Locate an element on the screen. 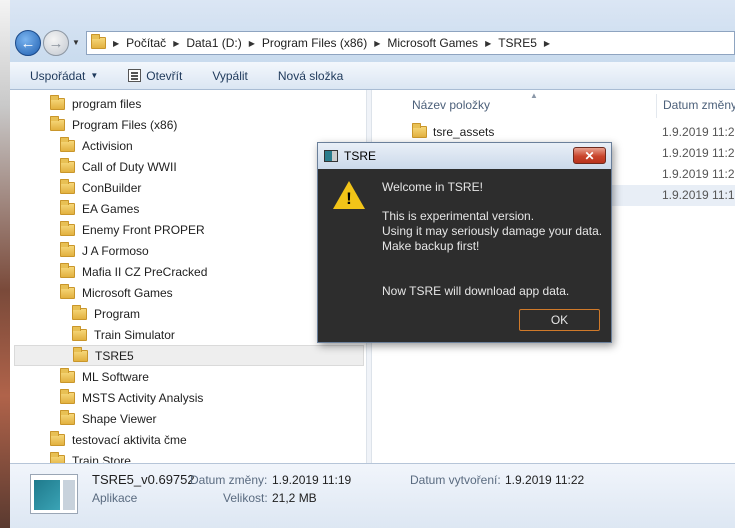 This screenshot has height=528, width=735. details-filename: TSRE5_v0.69752 is located at coordinates (143, 479).